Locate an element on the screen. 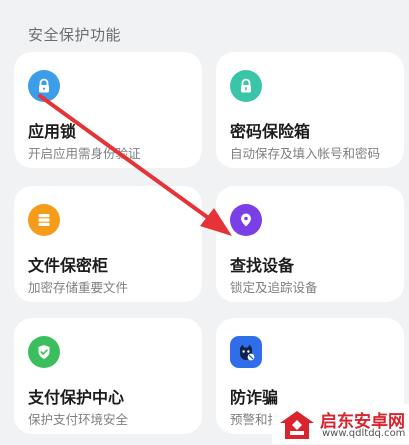 The height and width of the screenshot is (445, 409). card-desc: 保护支付环境安全 is located at coordinates (78, 419).